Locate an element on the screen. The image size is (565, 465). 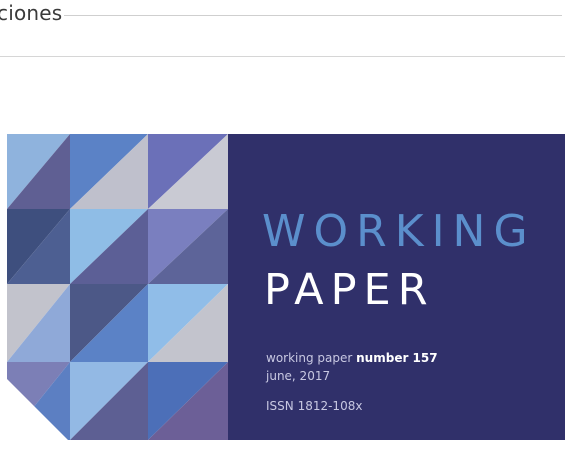
section-header: ciones is located at coordinates (282, 17).